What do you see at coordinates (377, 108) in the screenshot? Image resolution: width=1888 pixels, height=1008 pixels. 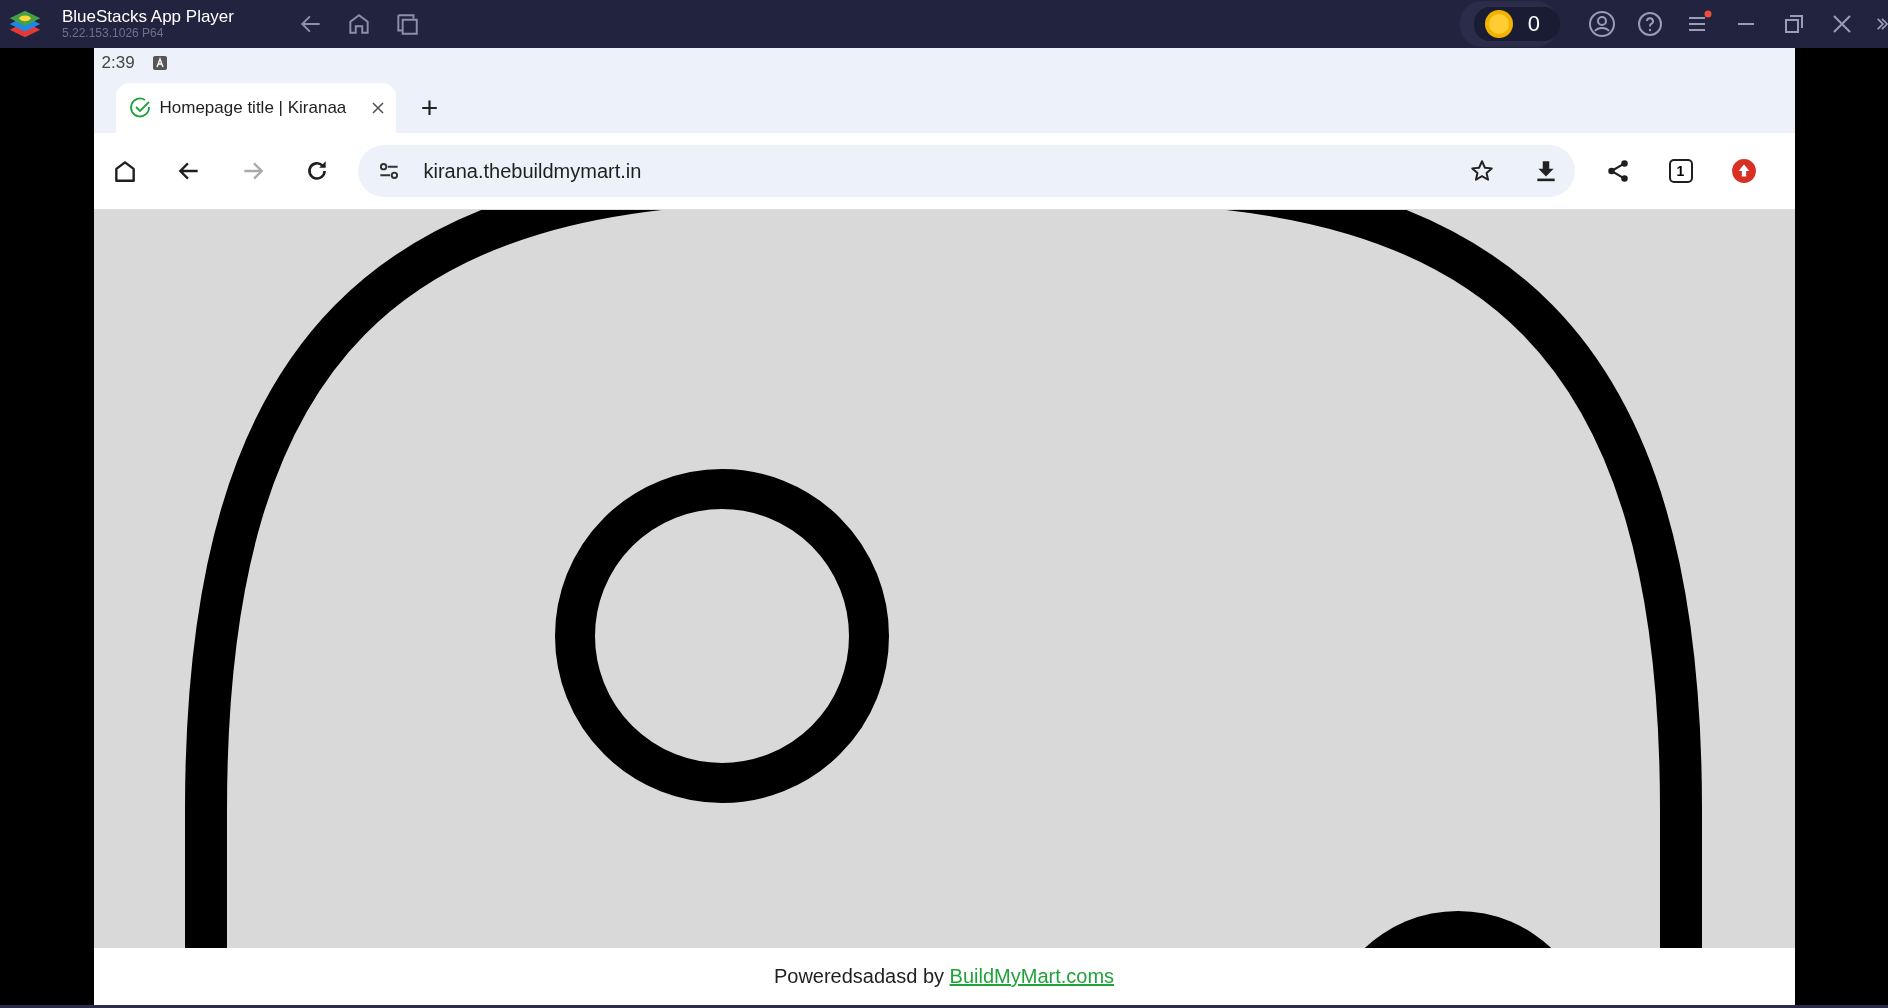 I see `close-tab-icon` at bounding box center [377, 108].